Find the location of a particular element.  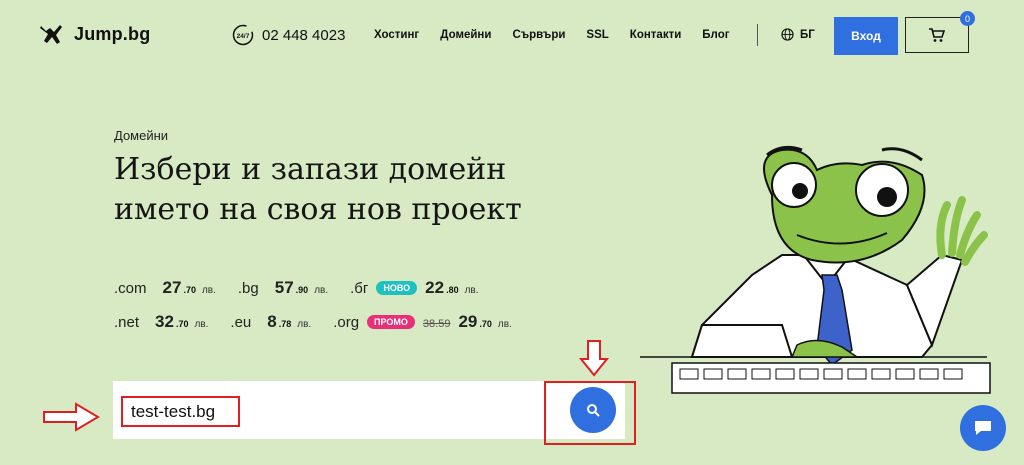

nav-domains: Домейни is located at coordinates (465, 35).